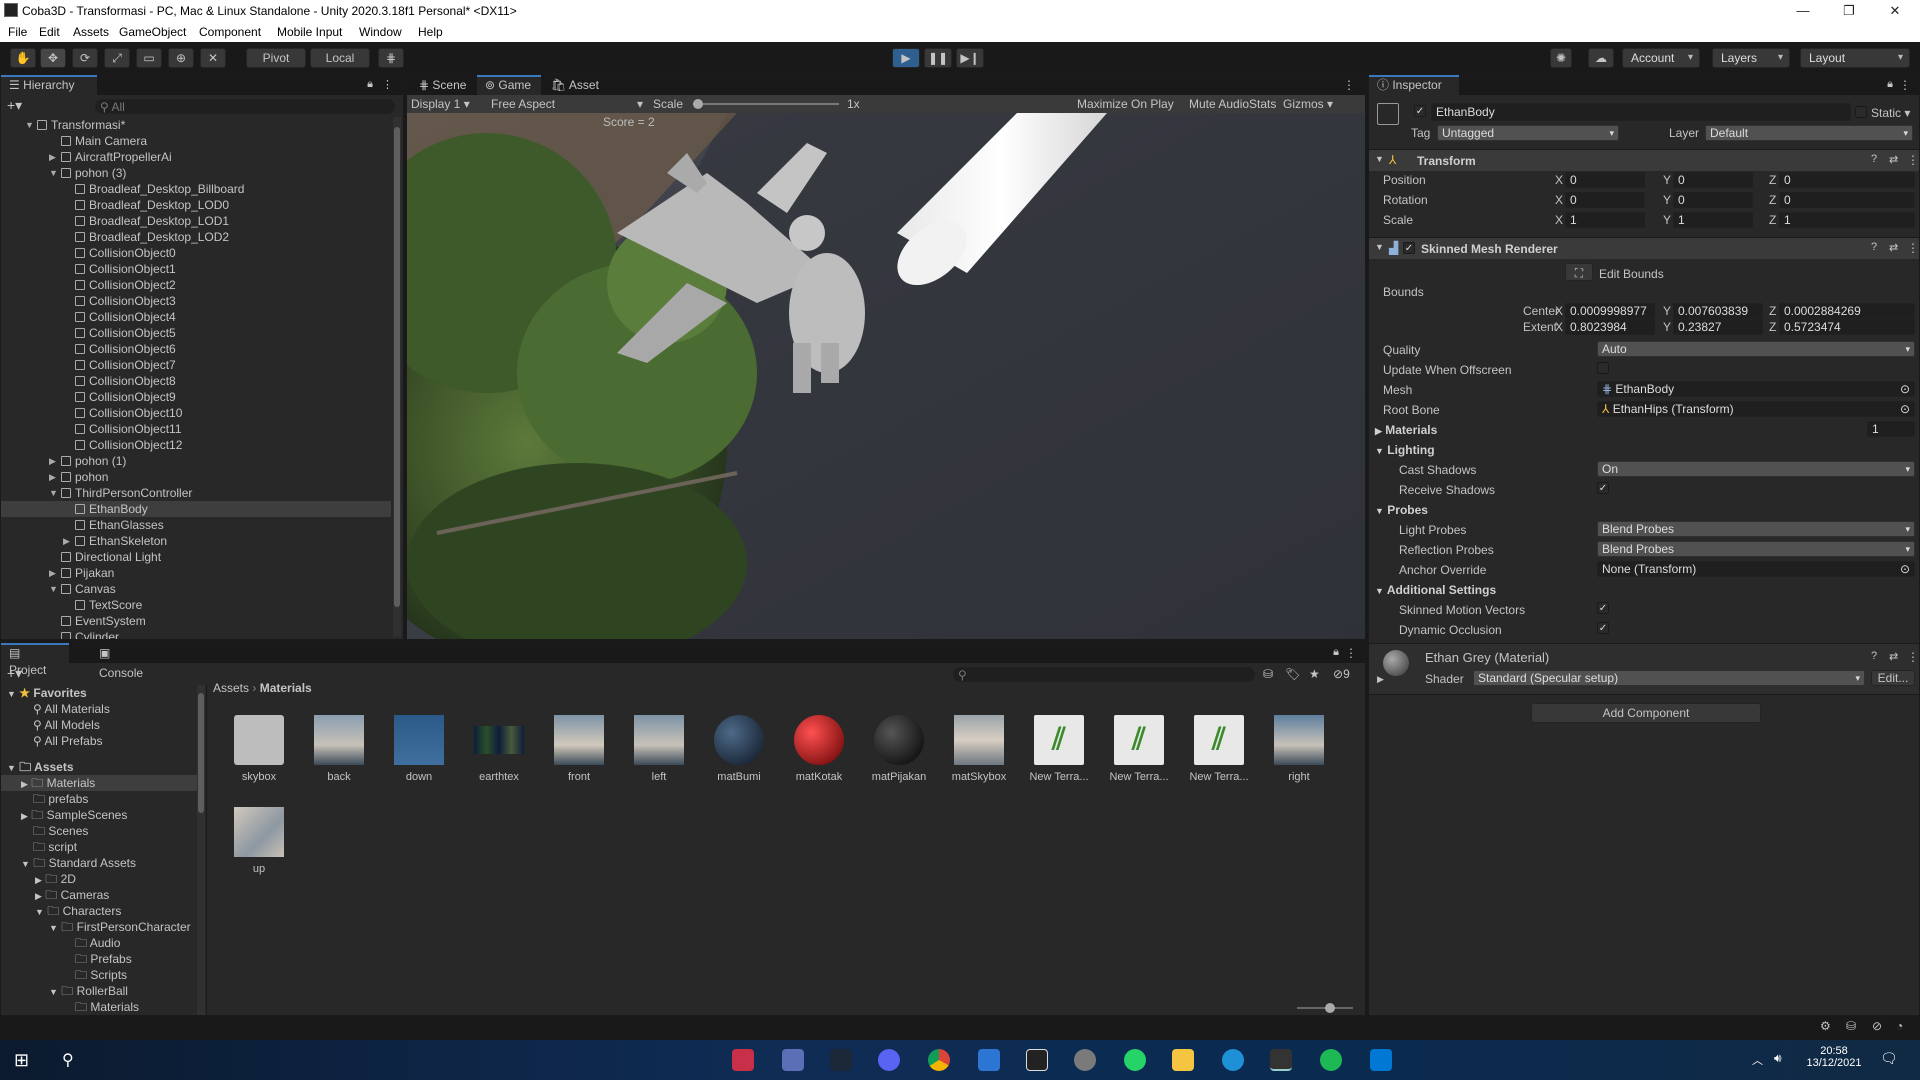  I want to click on update-offscreen-checkbox, so click(1603, 368).